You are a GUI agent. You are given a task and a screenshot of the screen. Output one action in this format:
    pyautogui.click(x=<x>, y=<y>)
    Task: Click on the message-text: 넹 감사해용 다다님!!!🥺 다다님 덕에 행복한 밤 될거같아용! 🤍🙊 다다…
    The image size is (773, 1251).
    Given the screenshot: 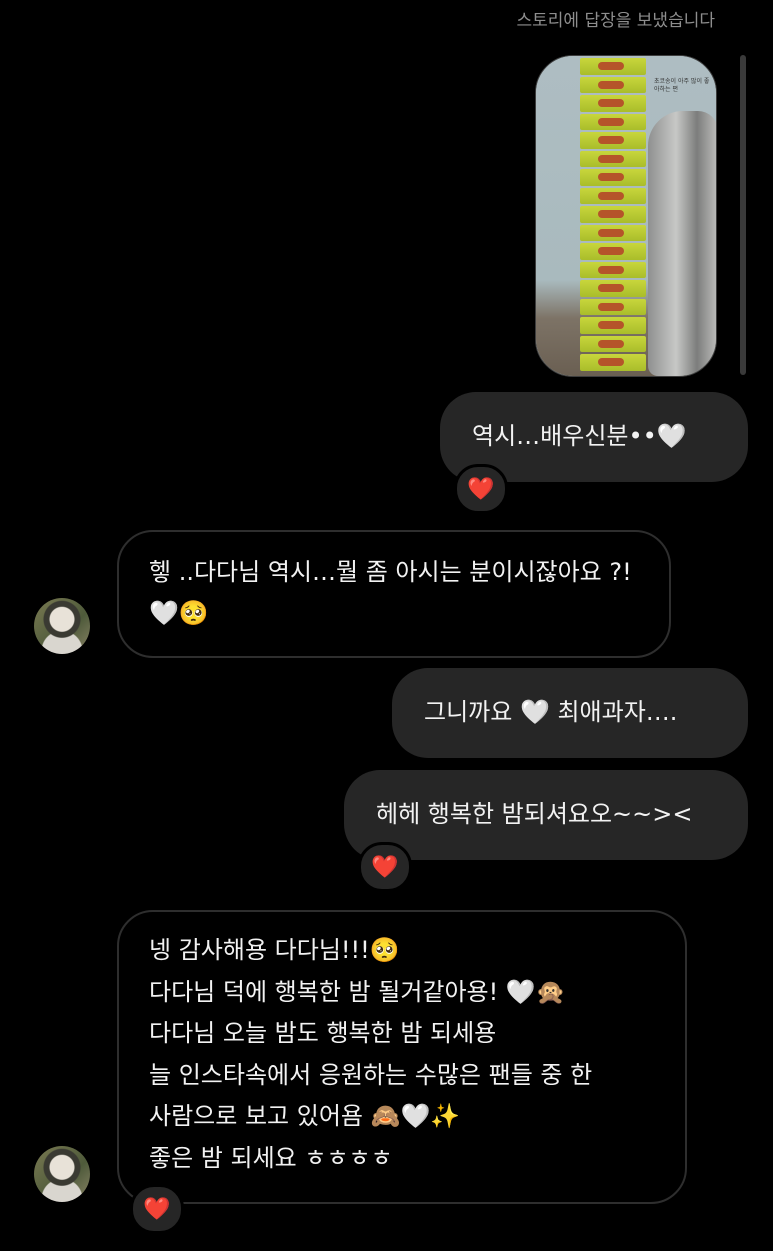 What is the action you would take?
    pyautogui.click(x=409, y=1054)
    